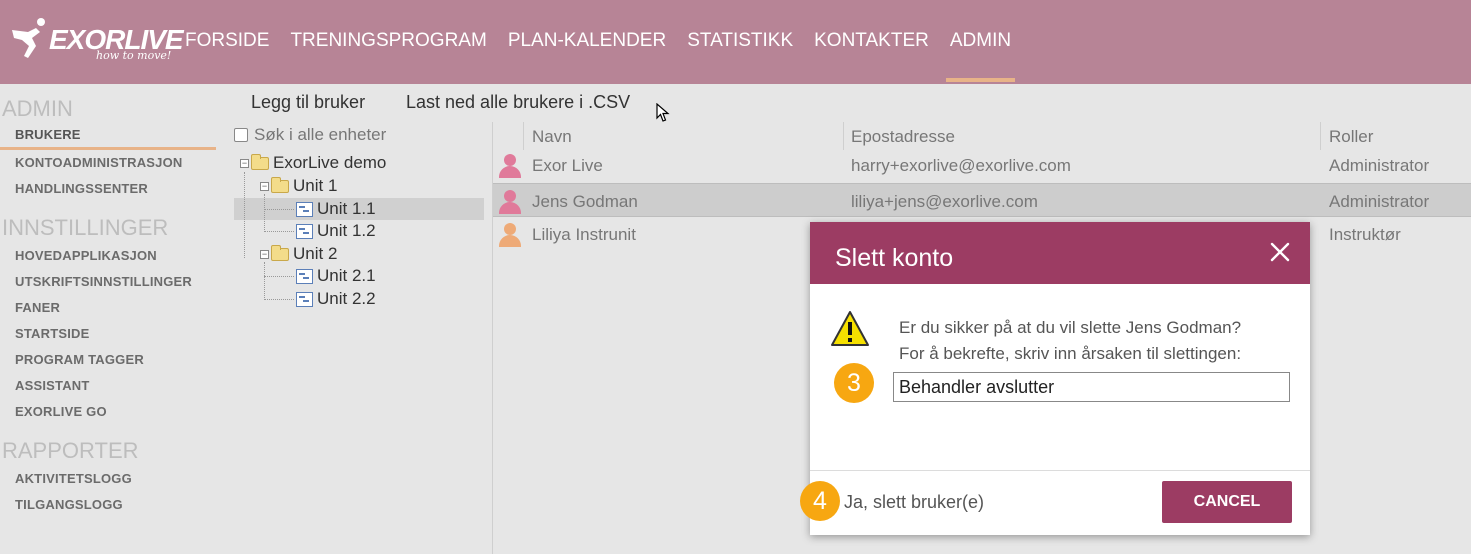  I want to click on confirm-delete-button: Ja, slett bruker(e), so click(914, 502).